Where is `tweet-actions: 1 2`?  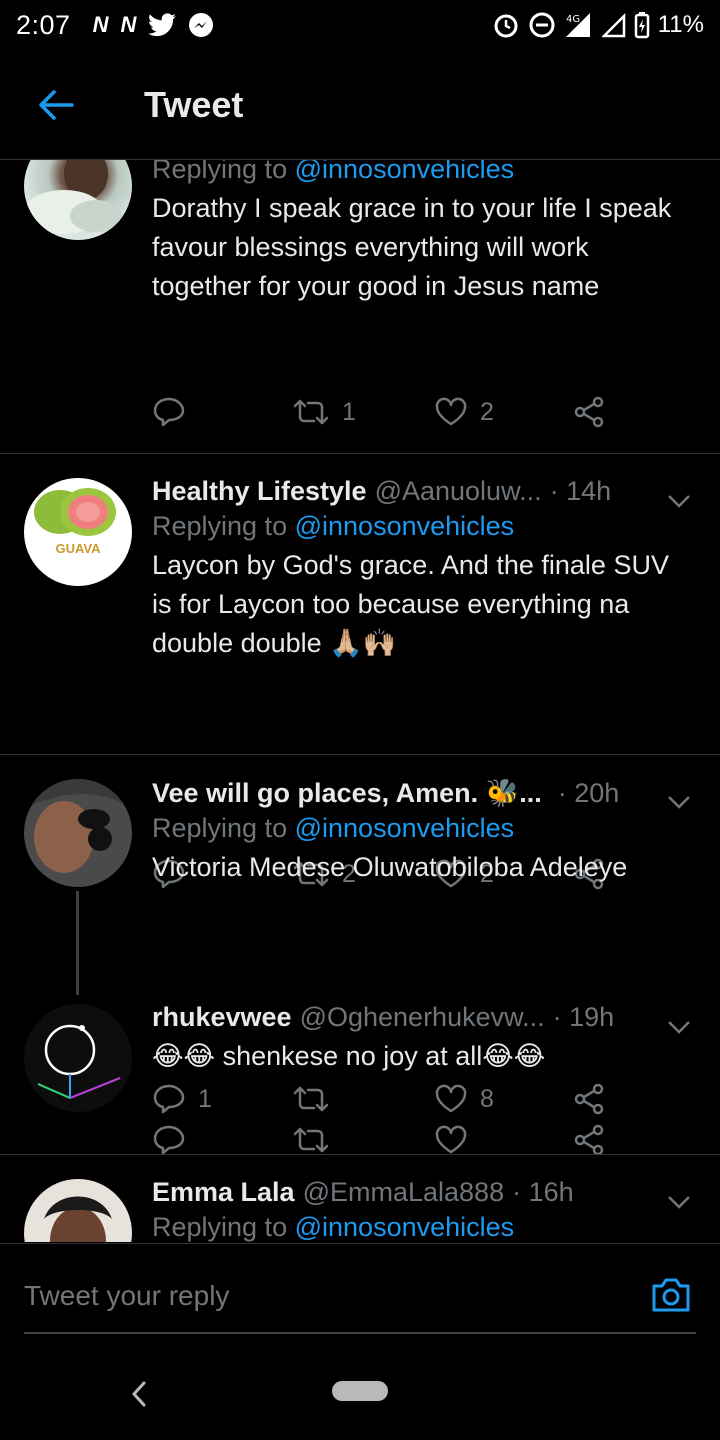 tweet-actions: 1 2 is located at coordinates (387, 412).